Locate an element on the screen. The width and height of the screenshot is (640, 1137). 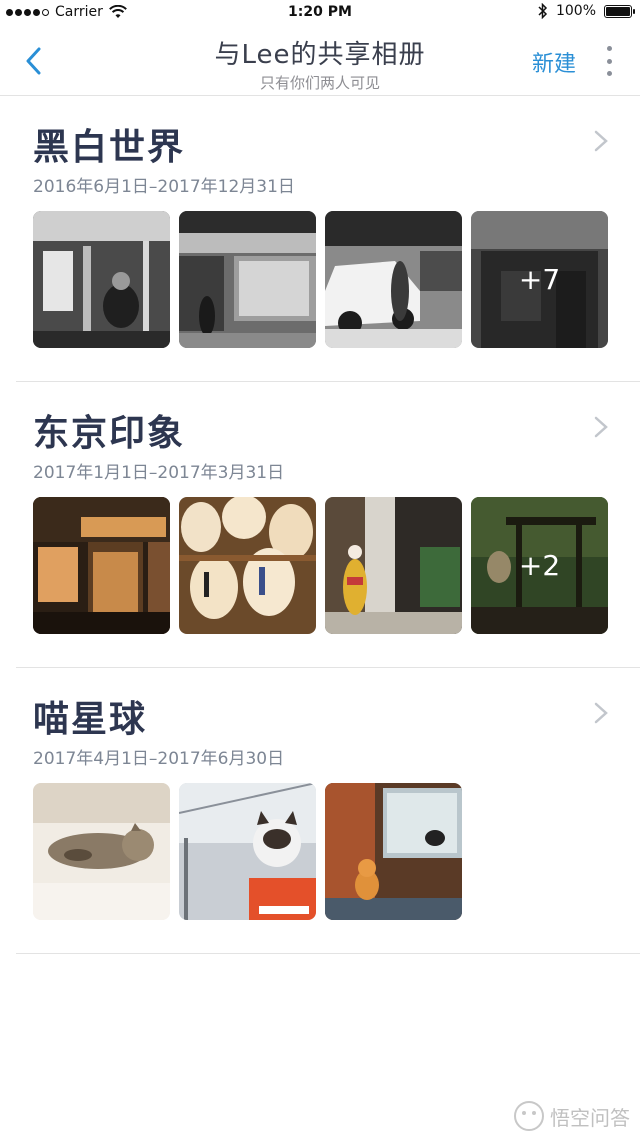
bluetooth-icon is located at coordinates (543, 11).